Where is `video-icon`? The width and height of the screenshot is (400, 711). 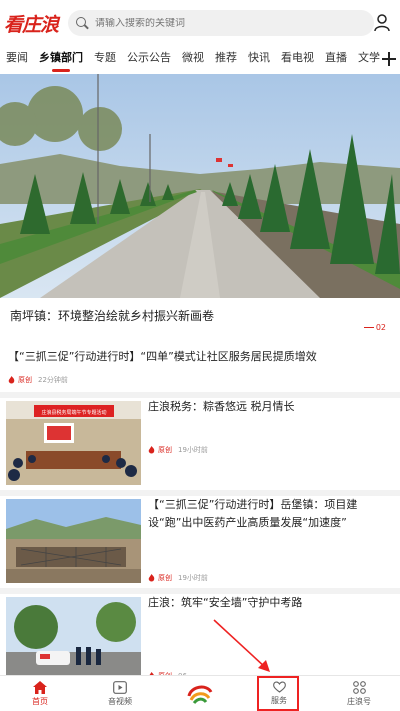 video-icon is located at coordinates (120, 687).